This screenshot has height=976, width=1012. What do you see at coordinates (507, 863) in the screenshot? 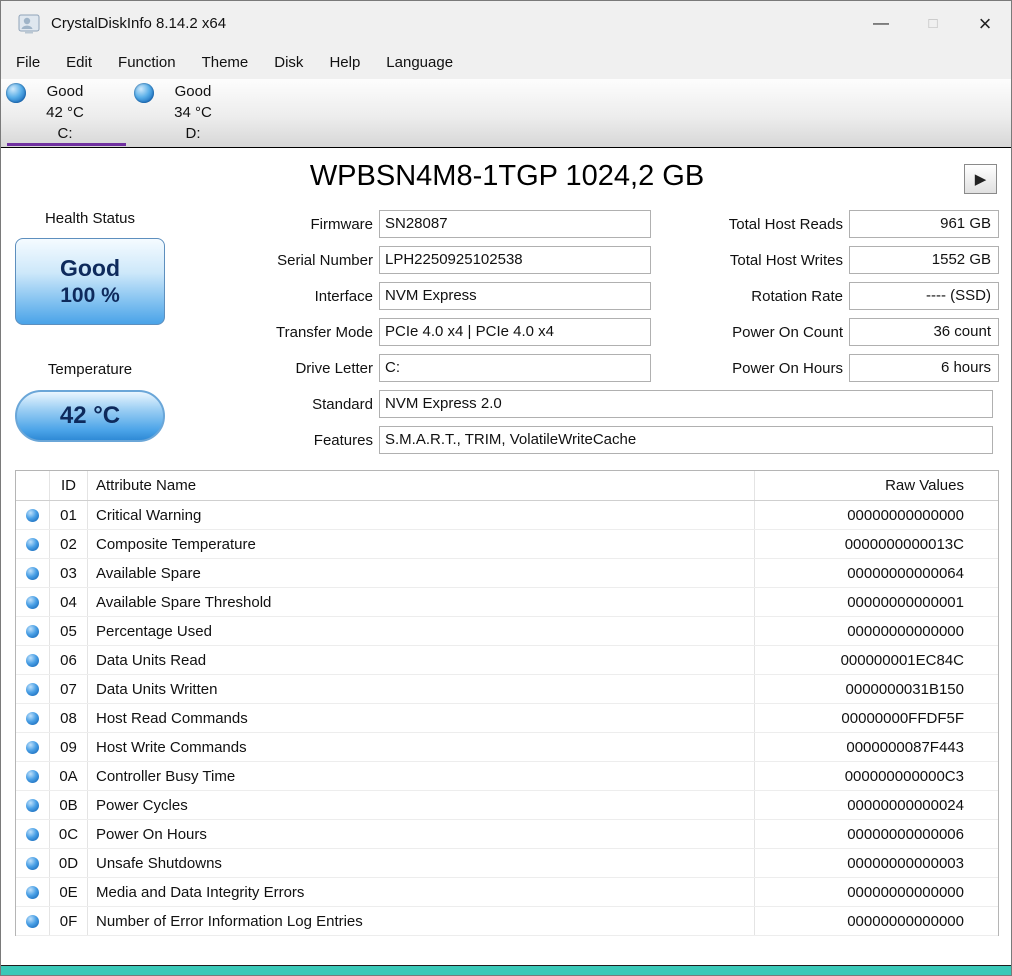
I see `smart-table-row: 0D Unsafe Shutdowns 00000000000003` at bounding box center [507, 863].